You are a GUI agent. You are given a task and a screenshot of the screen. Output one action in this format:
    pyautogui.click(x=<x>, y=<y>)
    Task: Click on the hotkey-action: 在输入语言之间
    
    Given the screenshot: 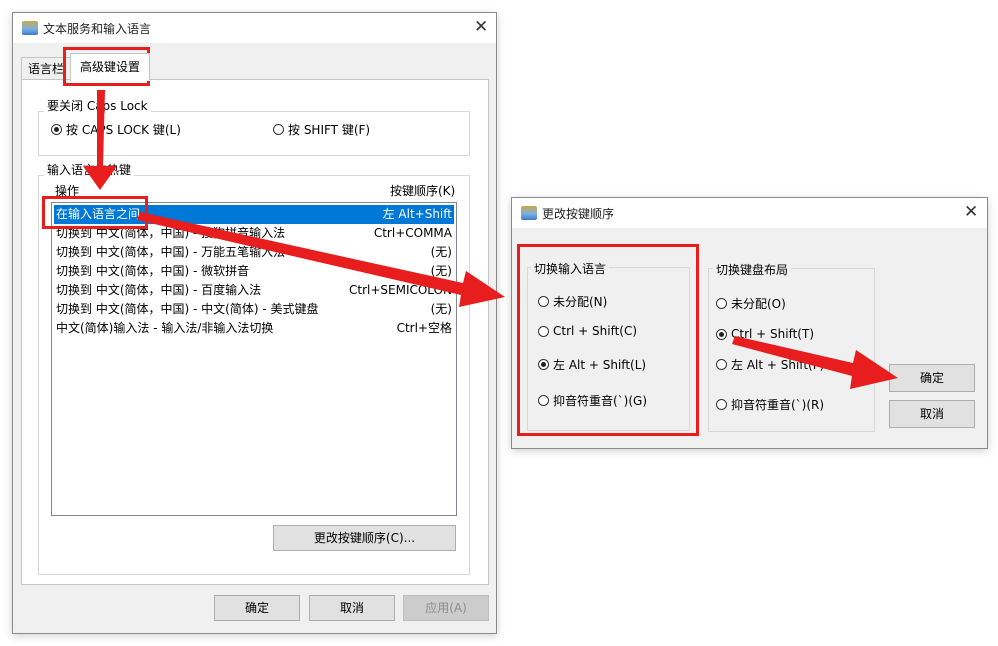 What is the action you would take?
    pyautogui.click(x=98, y=214)
    